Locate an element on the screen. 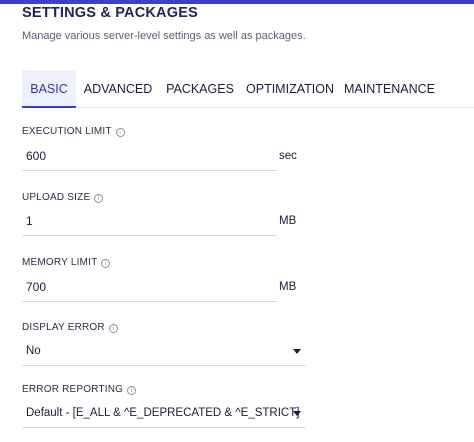 This screenshot has height=442, width=474. upload-size-label-text: UPLOAD SIZE is located at coordinates (56, 197).